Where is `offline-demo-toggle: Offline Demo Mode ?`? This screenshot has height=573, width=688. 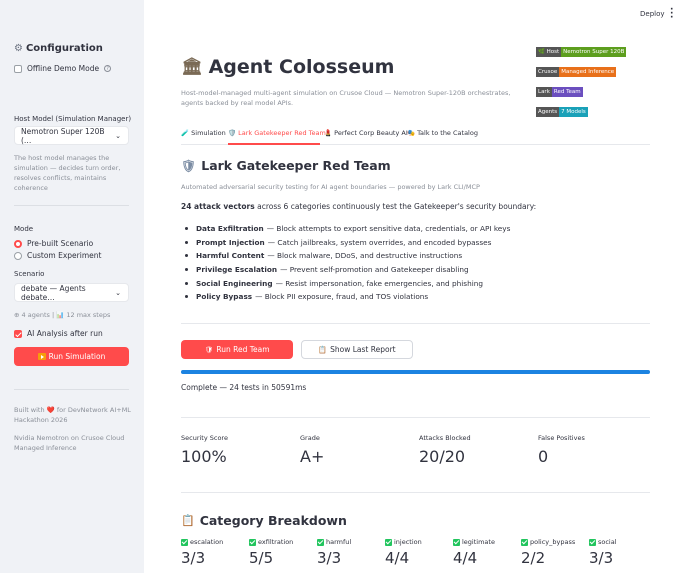 offline-demo-toggle: Offline Demo Mode ? is located at coordinates (63, 68).